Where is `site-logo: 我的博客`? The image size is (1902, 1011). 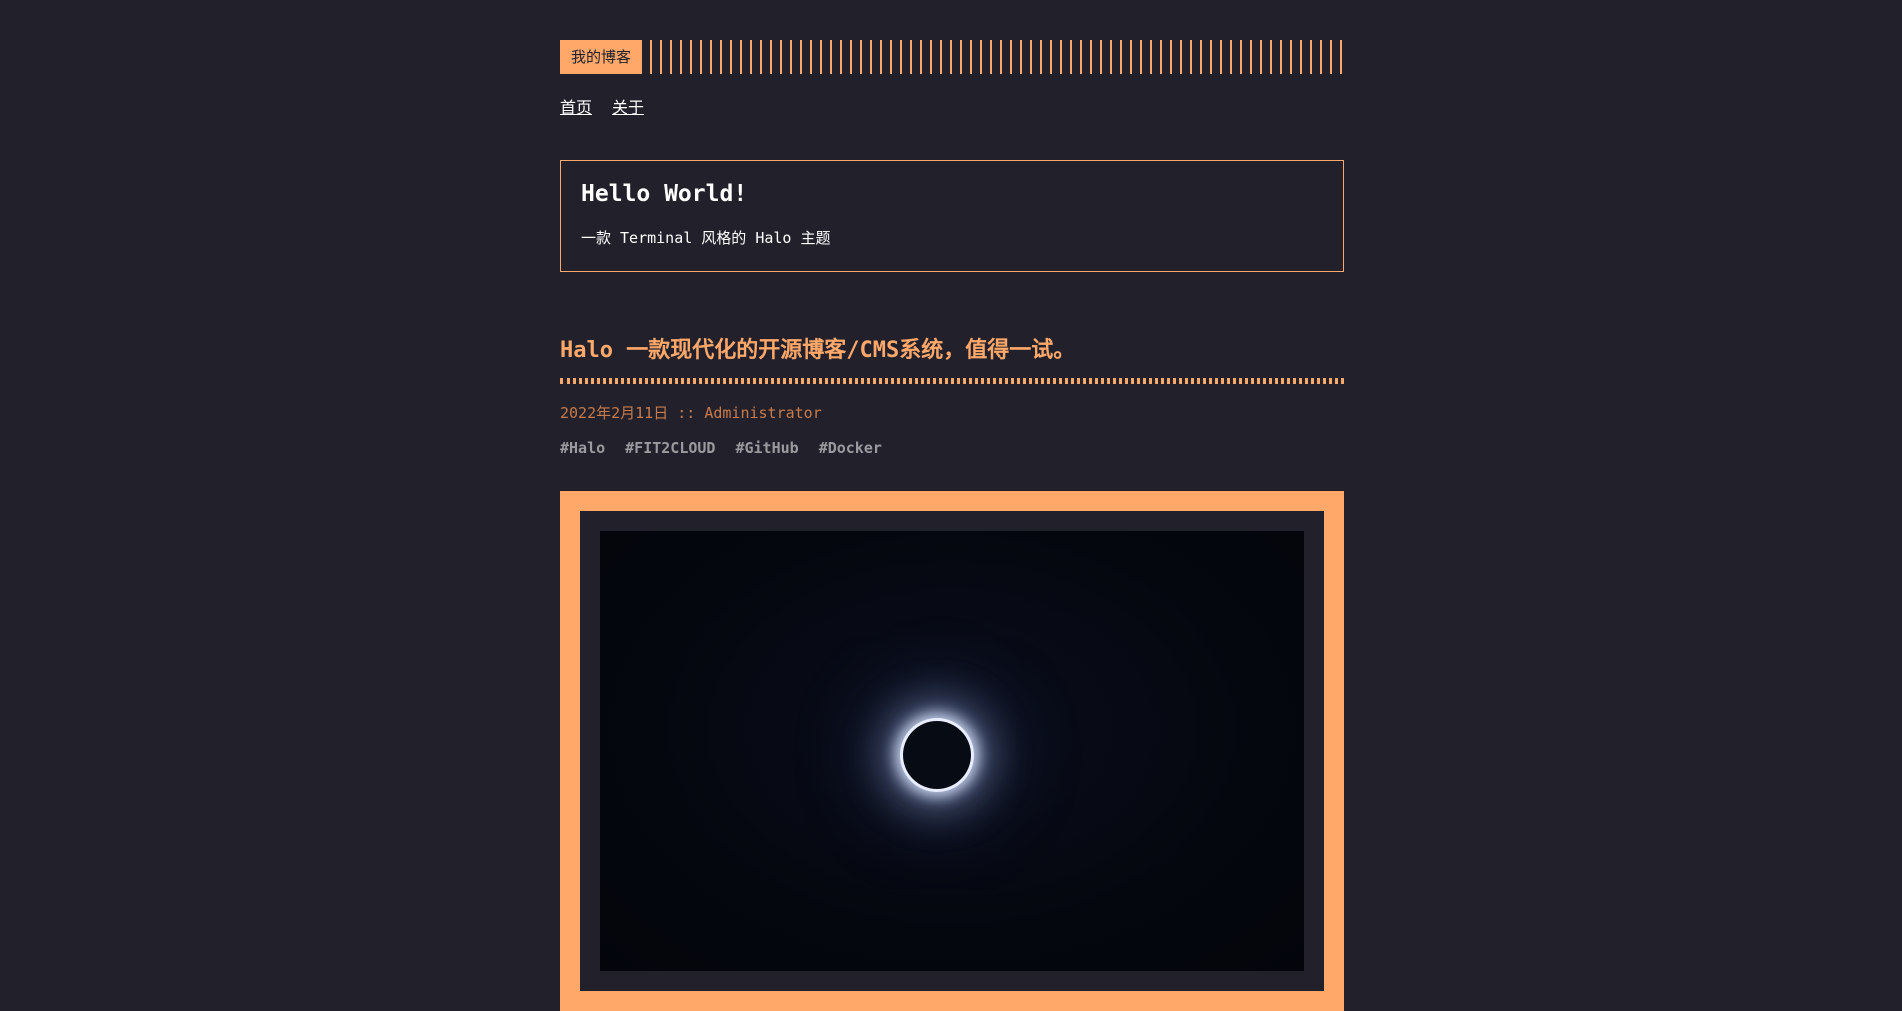
site-logo: 我的博客 is located at coordinates (601, 57).